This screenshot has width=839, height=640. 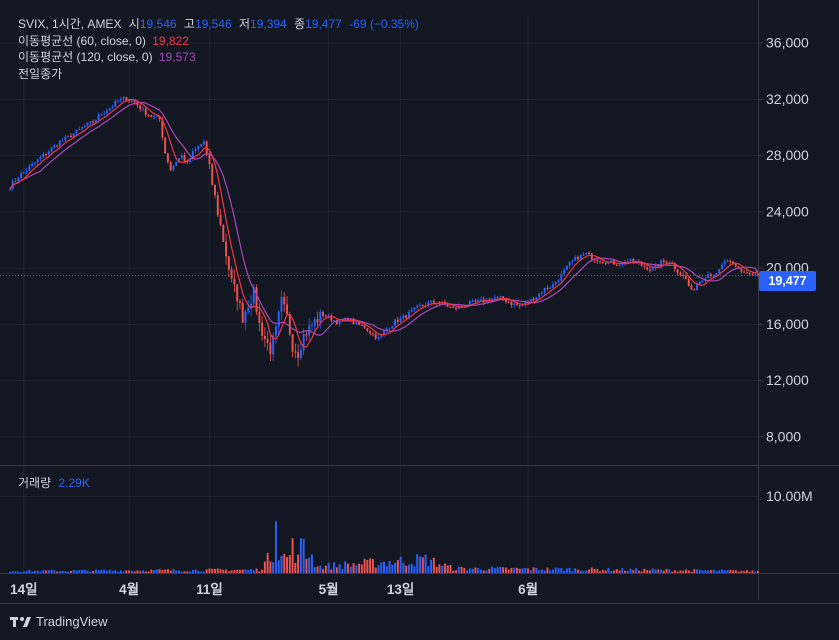 What do you see at coordinates (787, 99) in the screenshot?
I see `price-tick-label: 32,000` at bounding box center [787, 99].